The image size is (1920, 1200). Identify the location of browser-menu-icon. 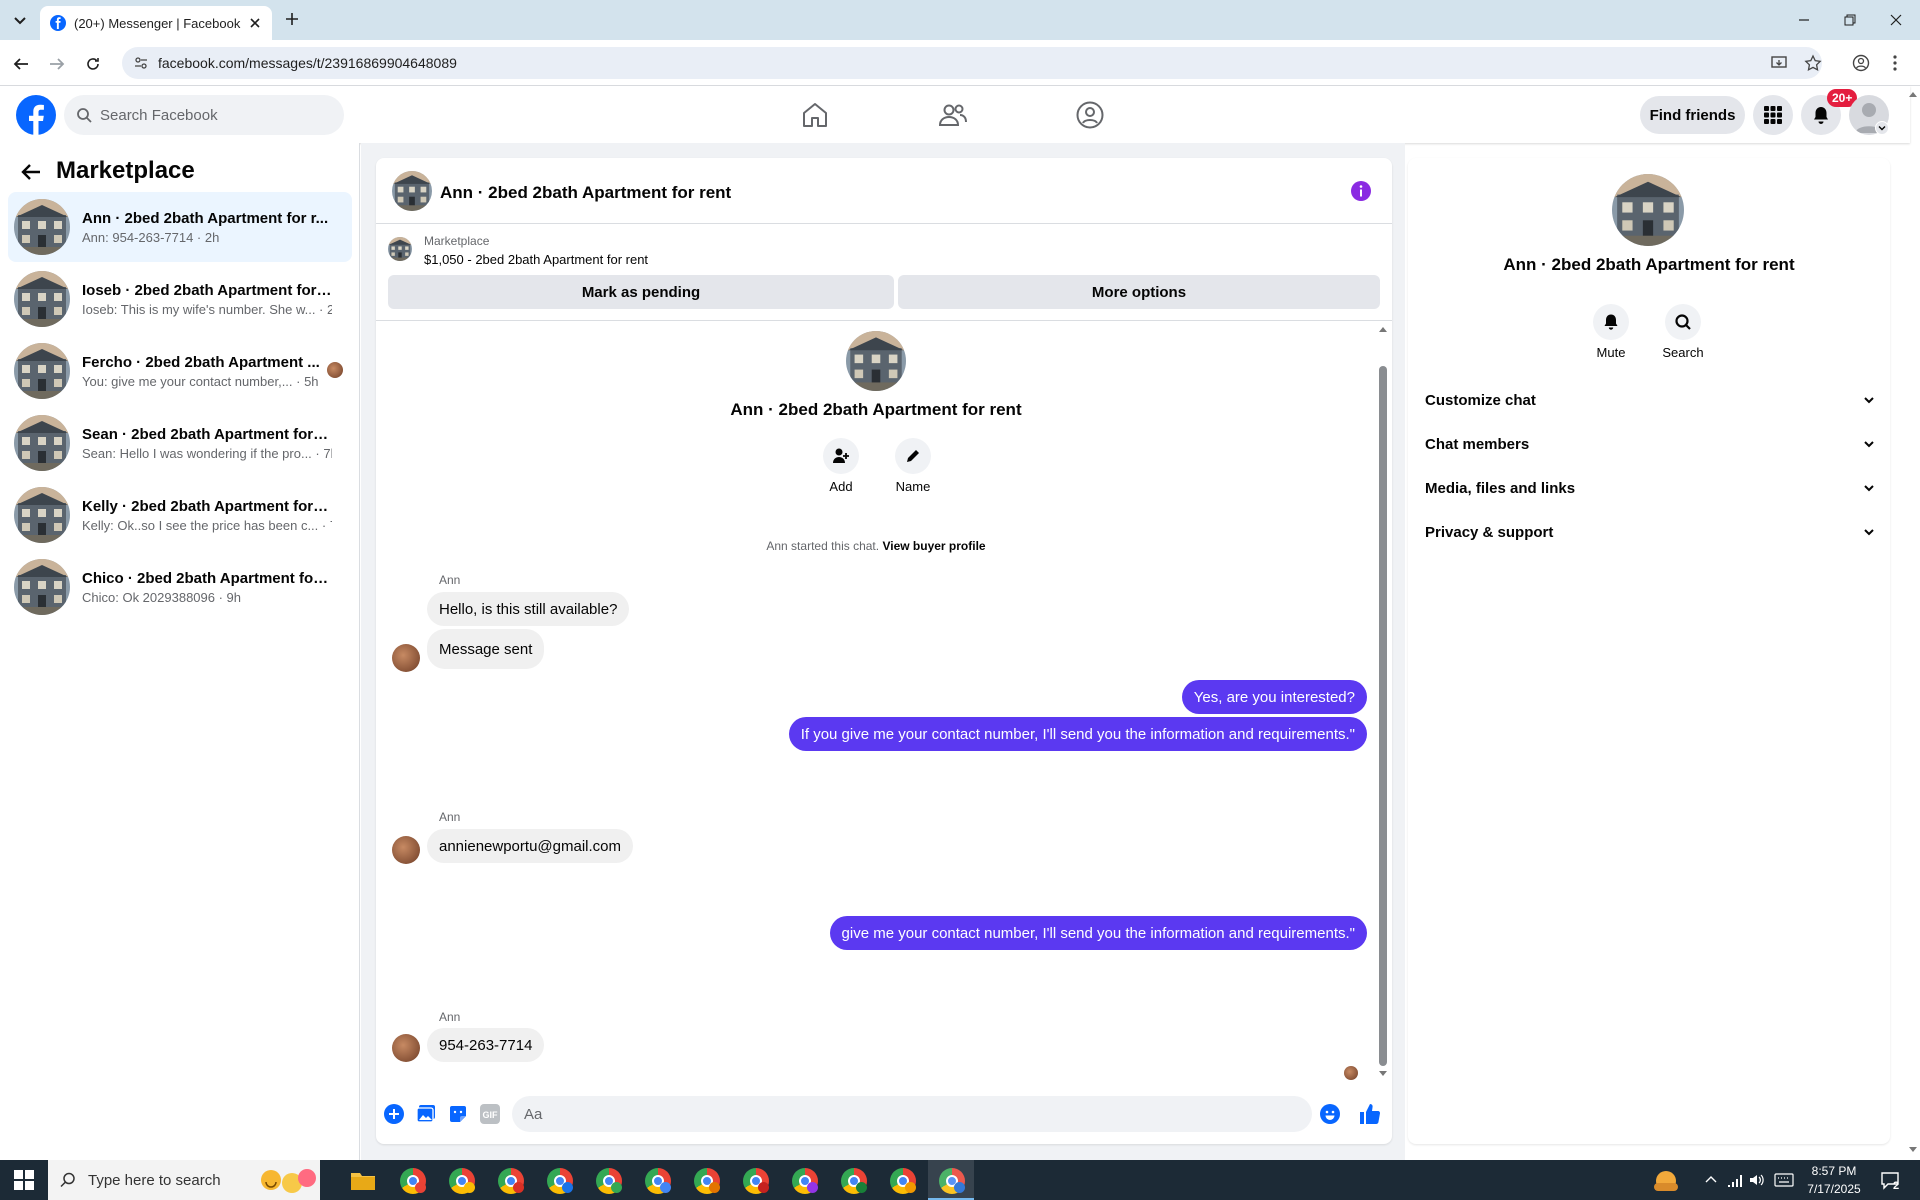
(1895, 63).